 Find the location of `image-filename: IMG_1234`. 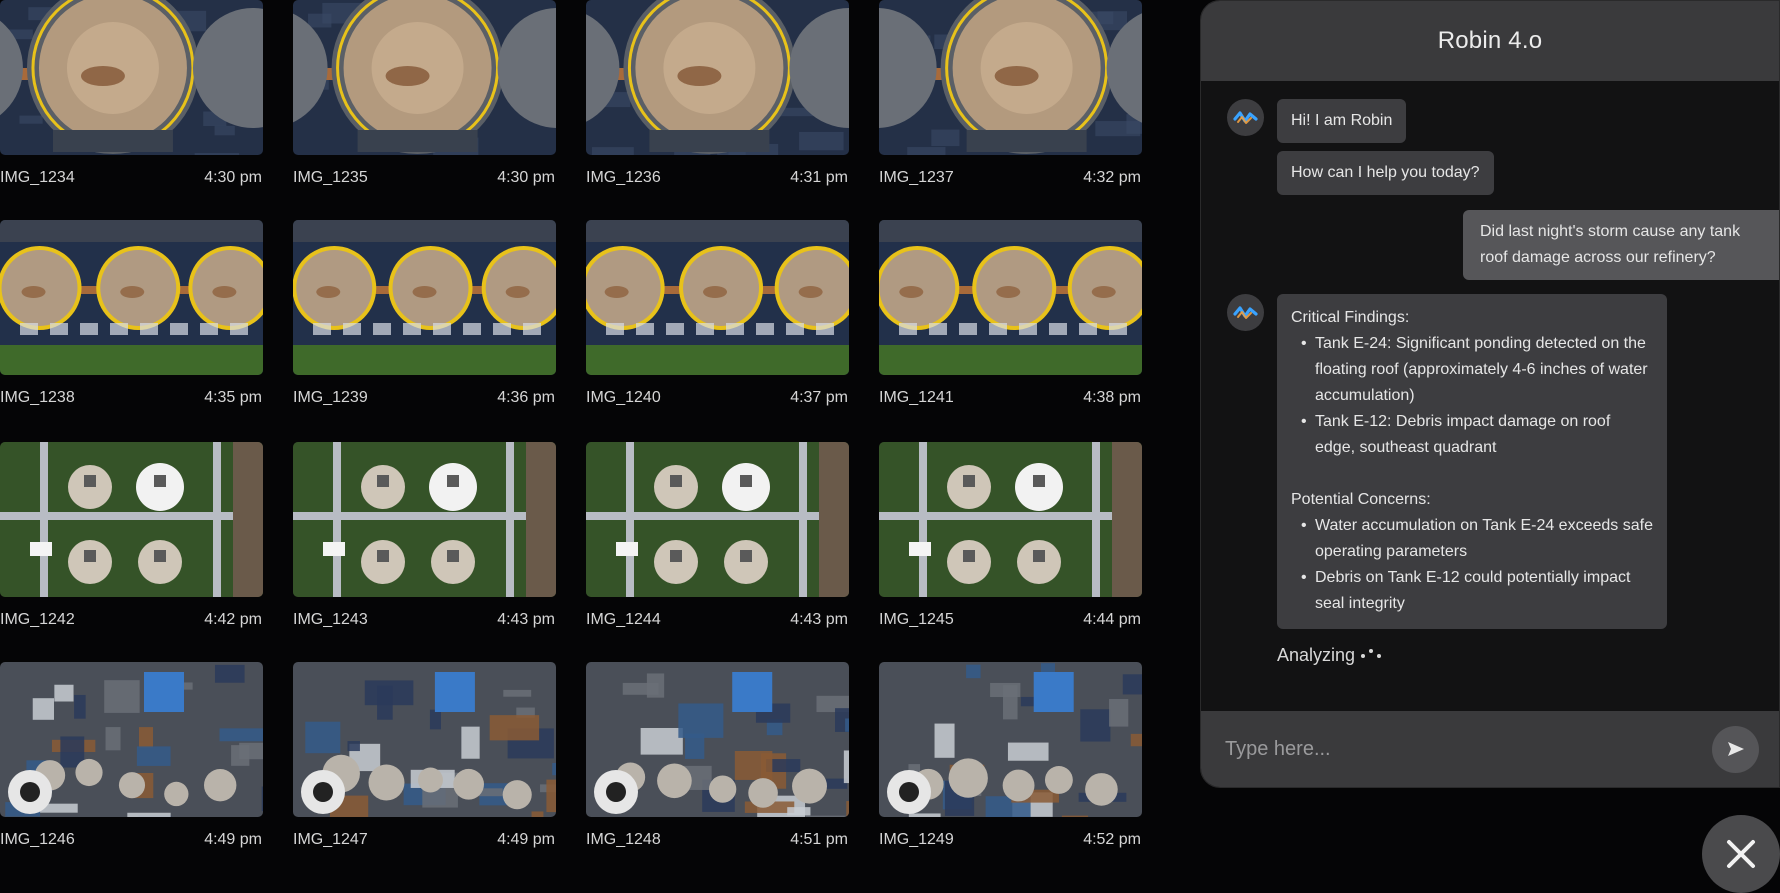

image-filename: IMG_1234 is located at coordinates (37, 177).